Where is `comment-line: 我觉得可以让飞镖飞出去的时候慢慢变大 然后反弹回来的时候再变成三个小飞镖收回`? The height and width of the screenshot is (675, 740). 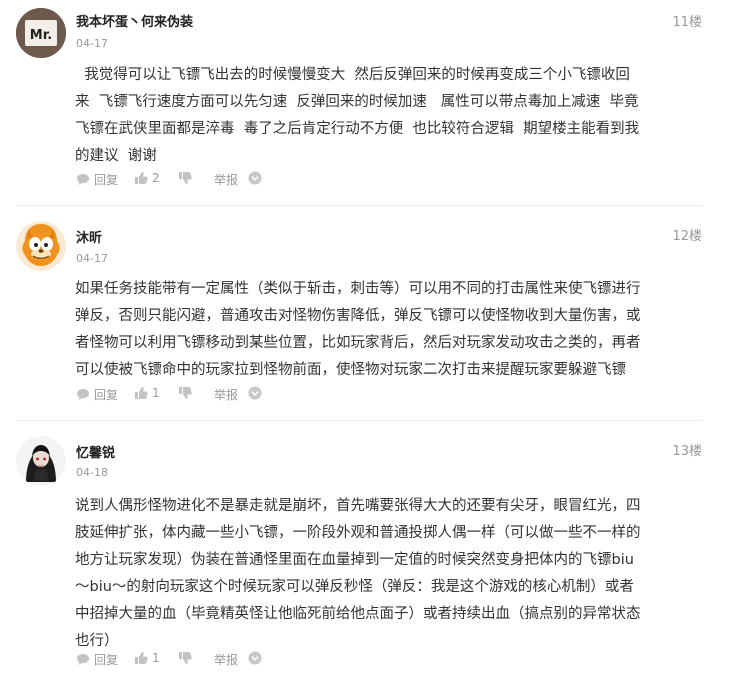 comment-line: 我觉得可以让飞镖飞出去的时候慢慢变大 然后反弹回来的时候再变成三个小飞镖收回 is located at coordinates (352, 75).